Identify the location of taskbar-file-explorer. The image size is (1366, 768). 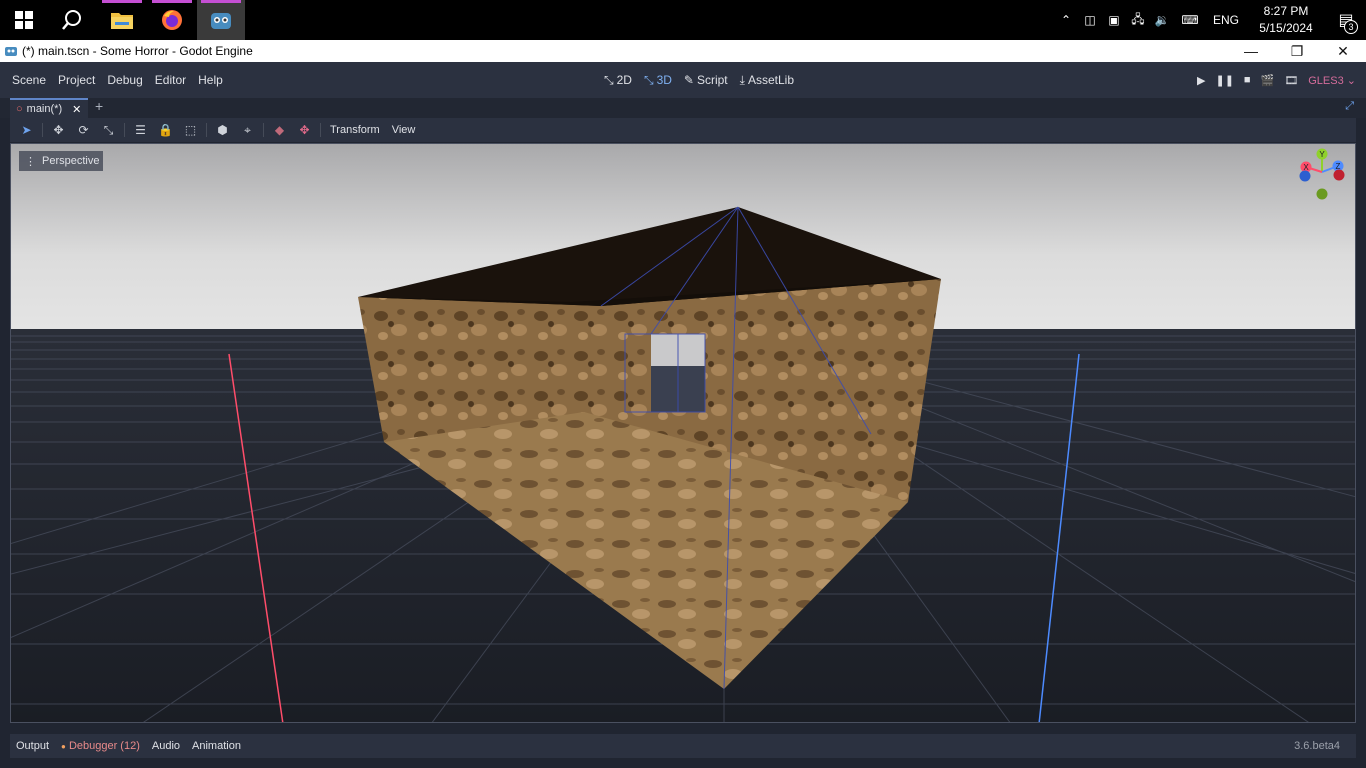
(122, 20).